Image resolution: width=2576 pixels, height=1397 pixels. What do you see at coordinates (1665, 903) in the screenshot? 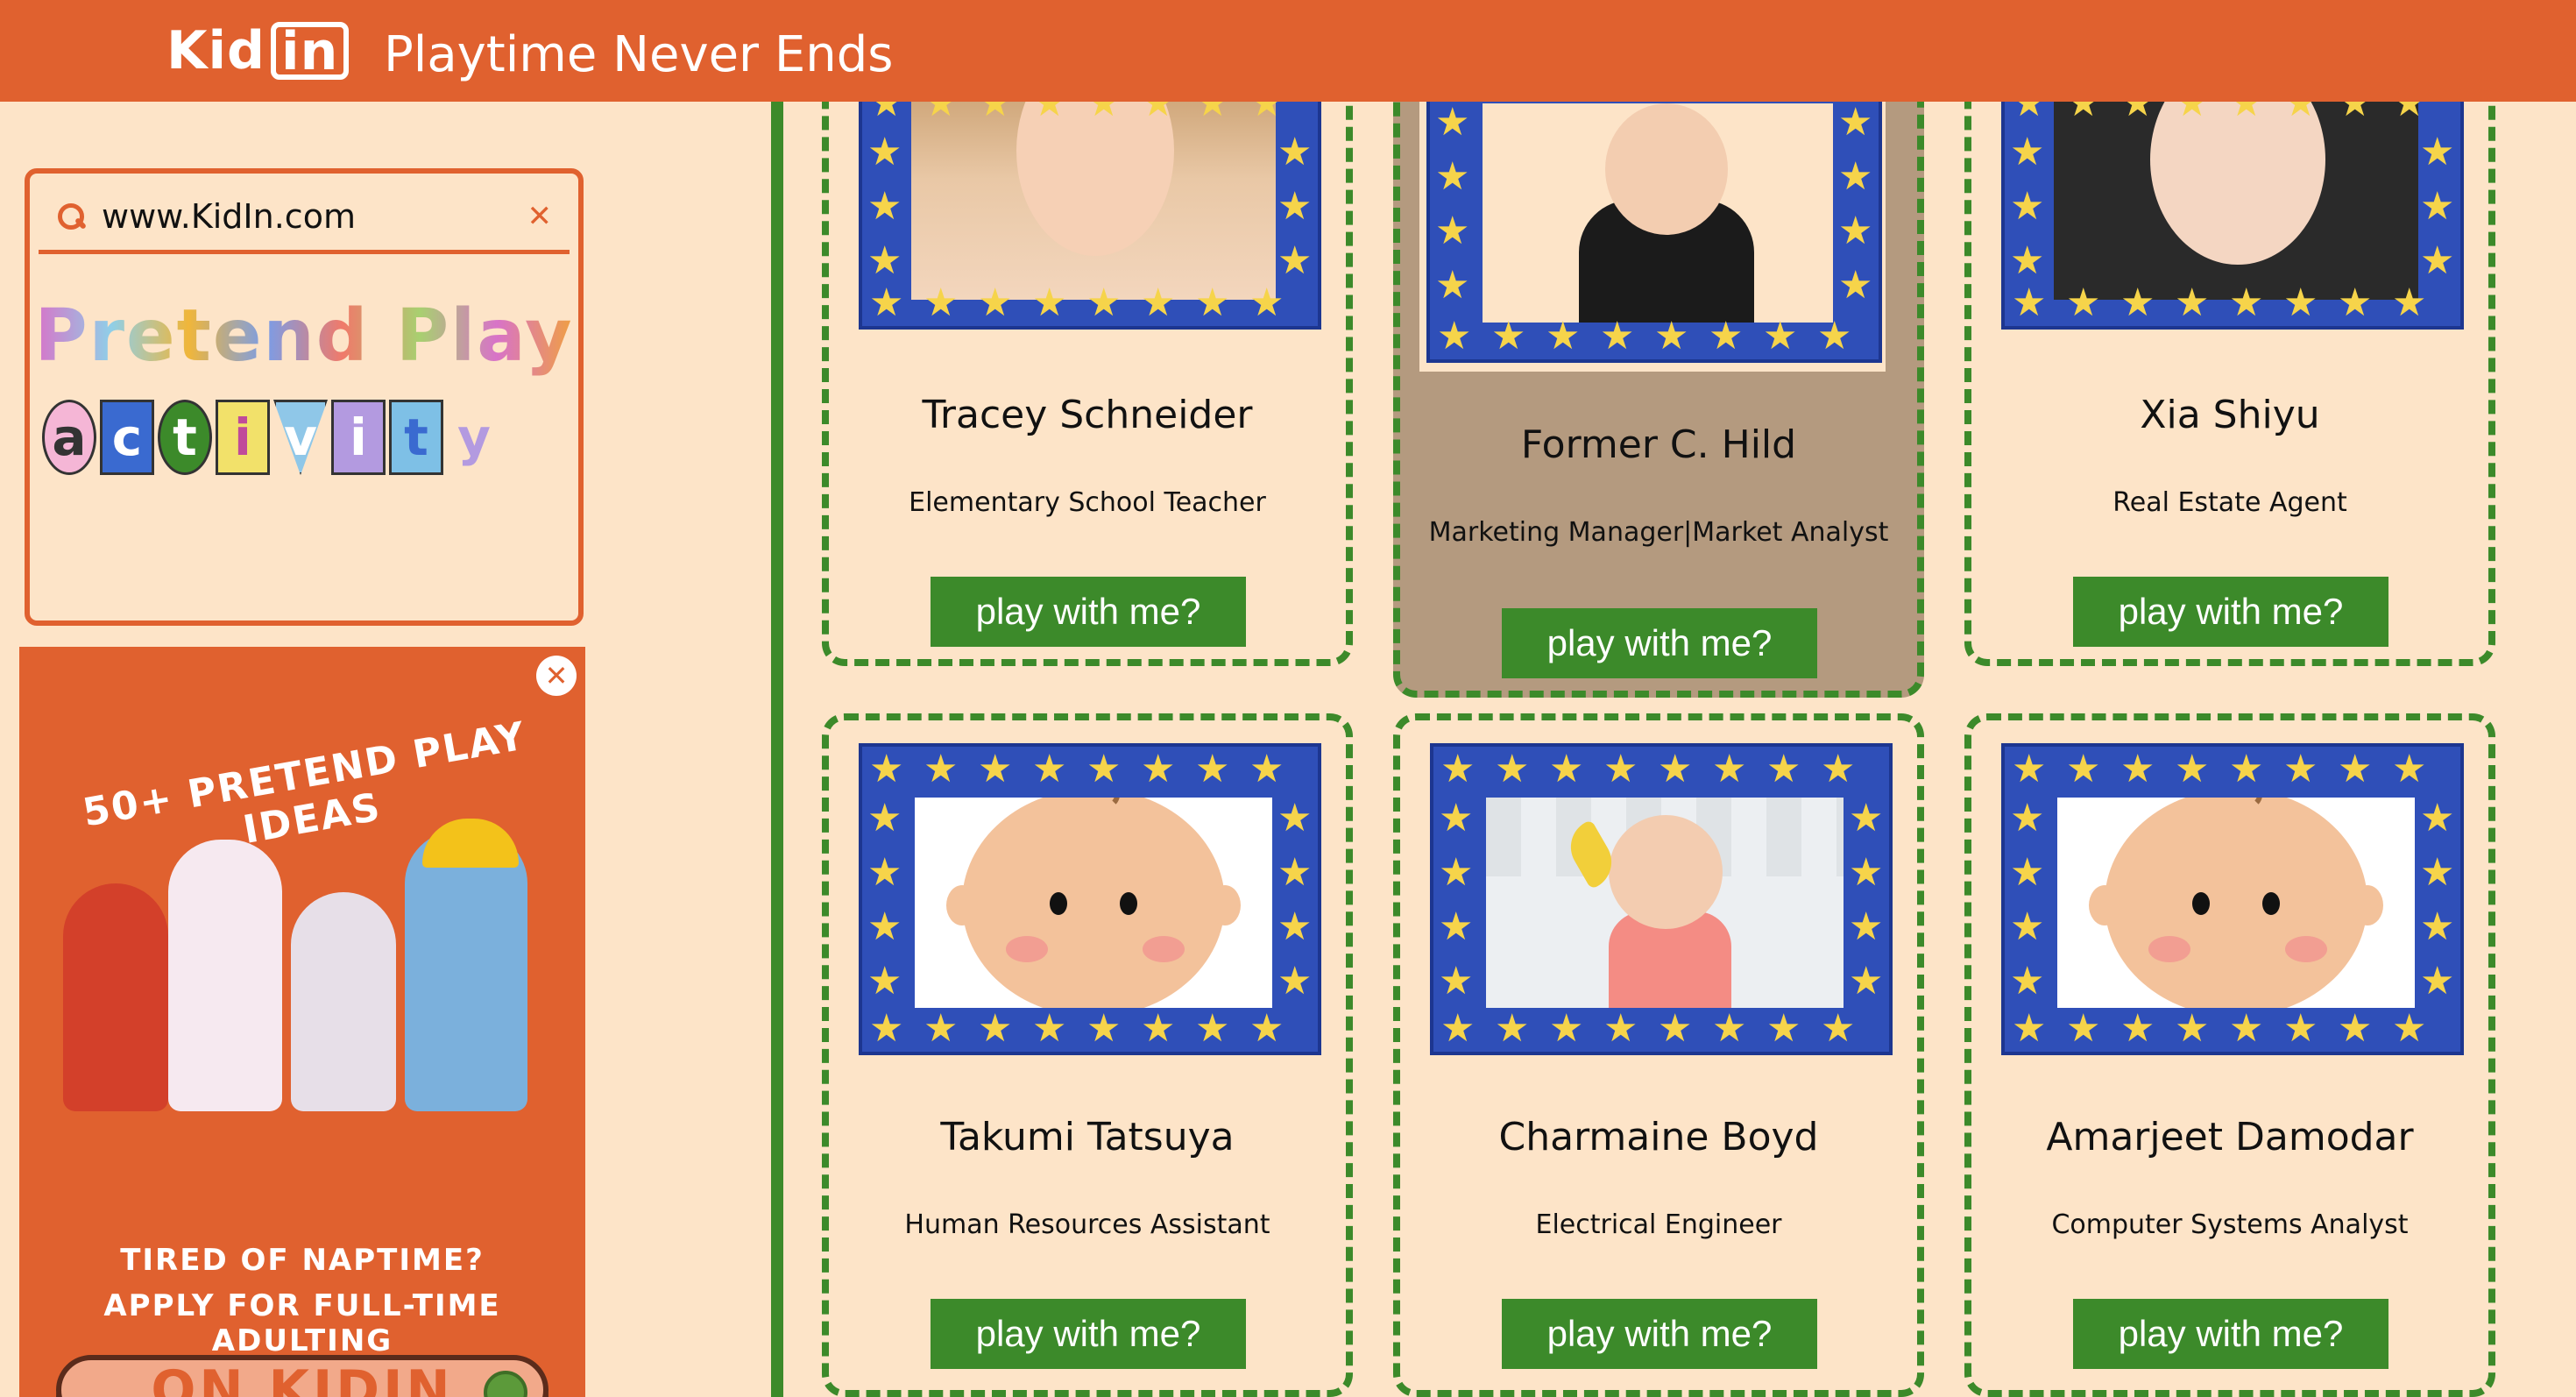
I see `profile-photo` at bounding box center [1665, 903].